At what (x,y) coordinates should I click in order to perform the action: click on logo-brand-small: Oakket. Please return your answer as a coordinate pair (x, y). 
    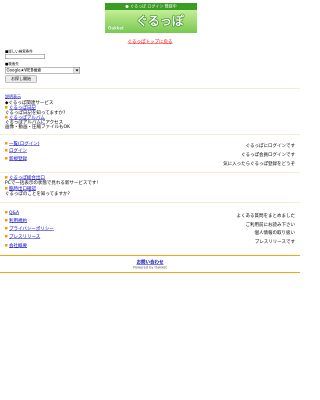
    Looking at the image, I should click on (116, 28).